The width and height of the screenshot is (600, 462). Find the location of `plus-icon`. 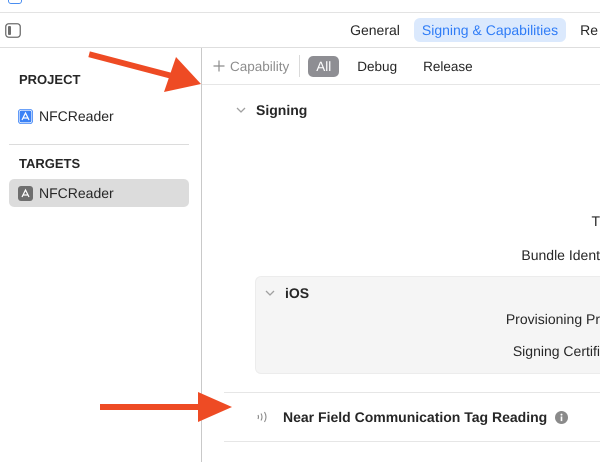

plus-icon is located at coordinates (219, 66).